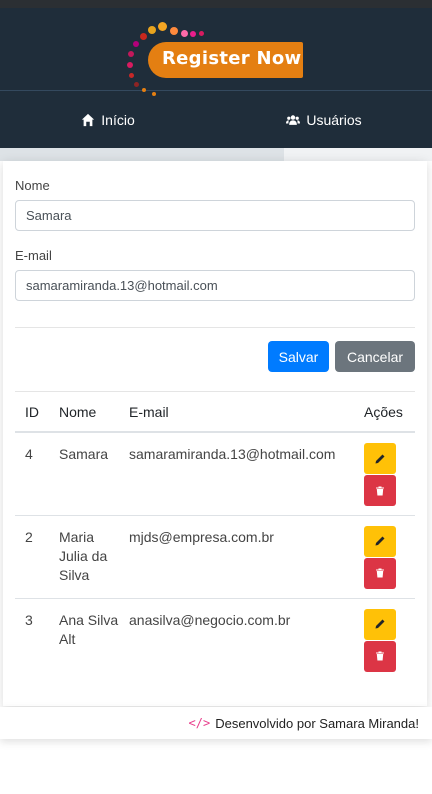 This screenshot has width=432, height=794. What do you see at coordinates (236, 557) in the screenshot?
I see `cell-email: mjds@empresa.com.br` at bounding box center [236, 557].